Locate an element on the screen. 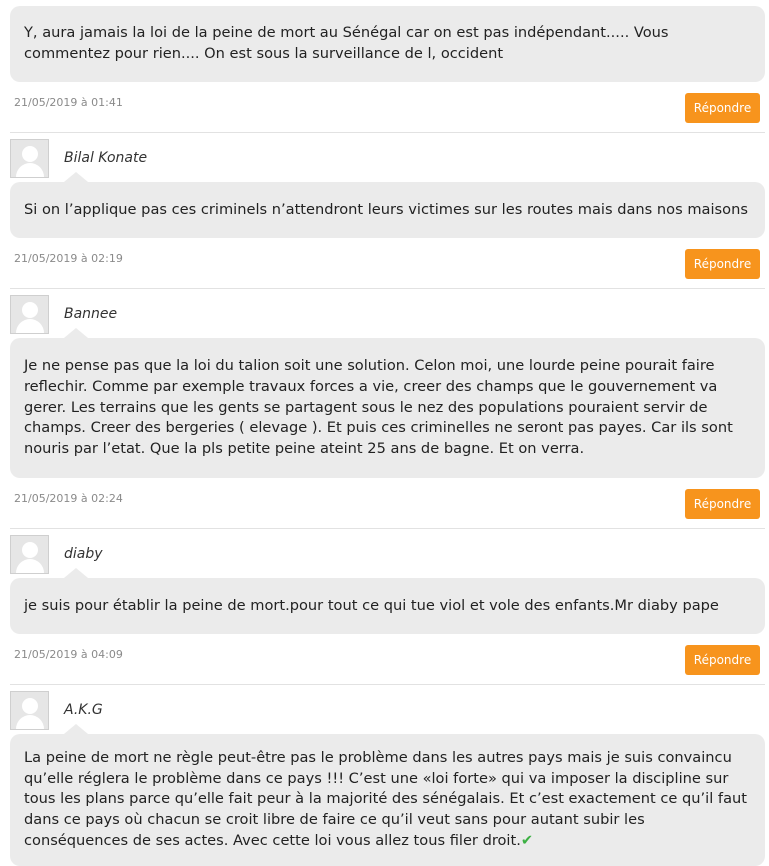 The image size is (769, 866). comment-date: 21/05/2019 à 02:24 is located at coordinates (68, 498).